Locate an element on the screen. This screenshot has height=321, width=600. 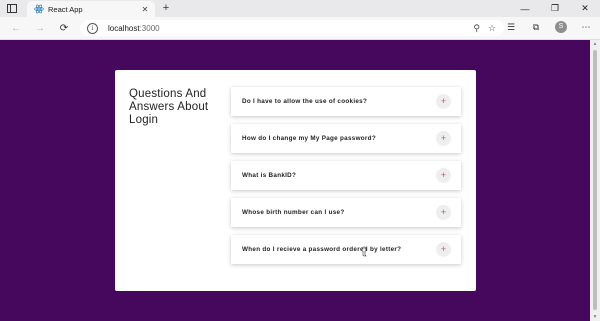
browser-toolbar: ← → ⟳ i localhost:3000 ⚲ ☆ ☰ ⧉ S ⋯ is located at coordinates (300, 28).